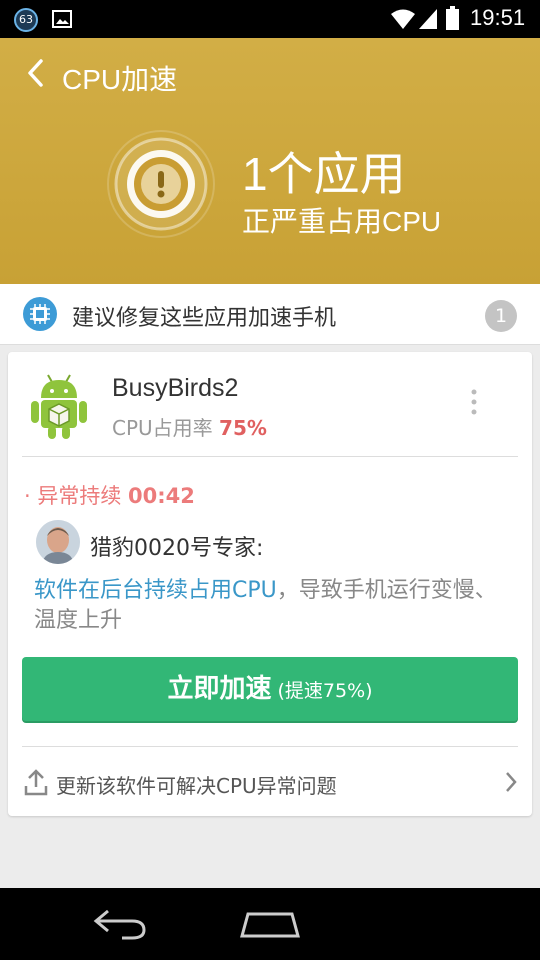  What do you see at coordinates (511, 782) in the screenshot?
I see `chevron-right-icon` at bounding box center [511, 782].